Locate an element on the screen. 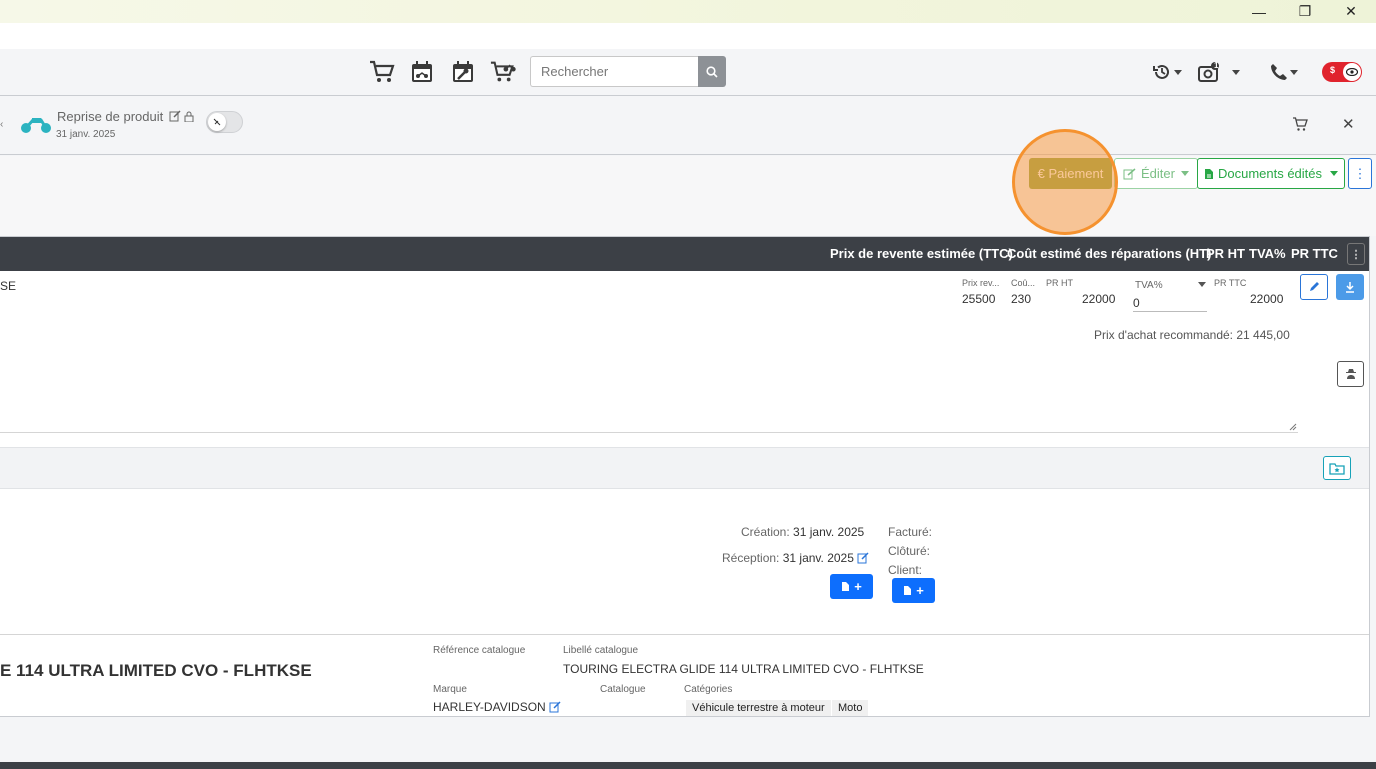 The image size is (1376, 769). documents-dropdown-button: Documents édités is located at coordinates (1271, 173).